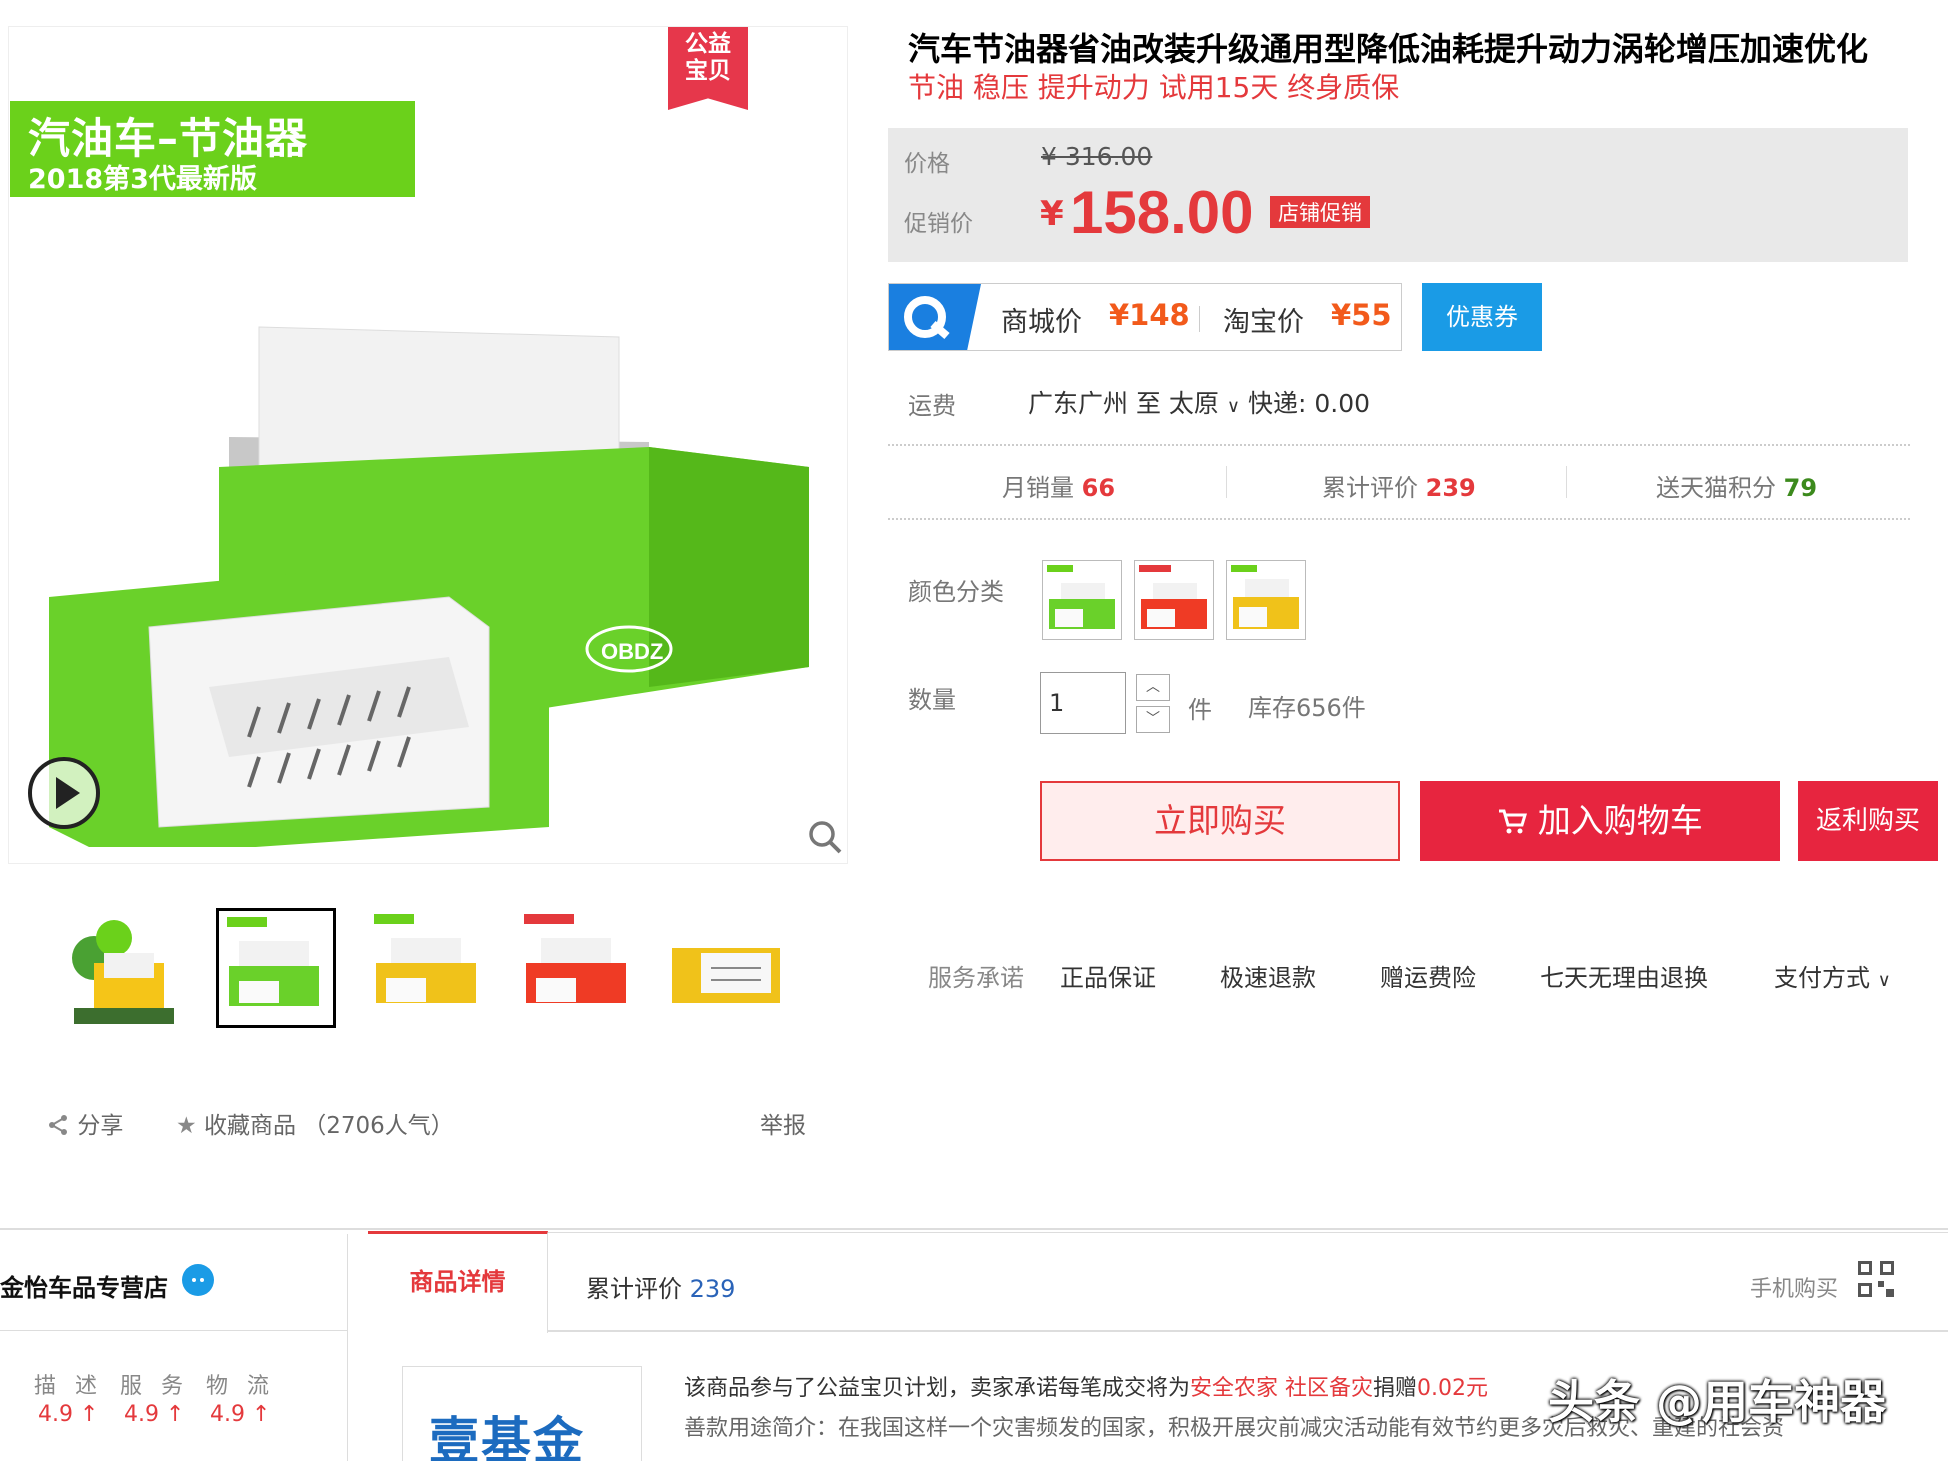 Image resolution: width=1948 pixels, height=1461 pixels. I want to click on watermark: 头条 @用车神器, so click(1717, 1402).